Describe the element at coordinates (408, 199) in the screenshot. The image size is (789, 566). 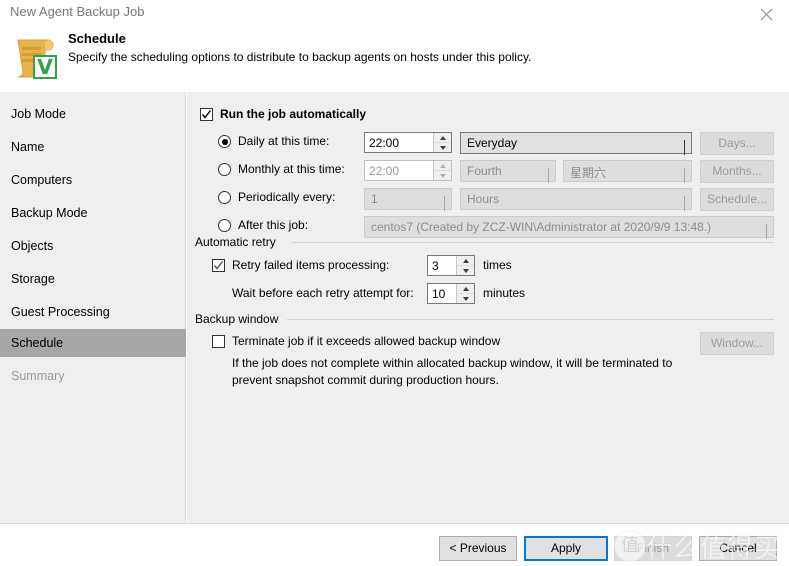
I see `periodically-interval-combo: 1` at that location.